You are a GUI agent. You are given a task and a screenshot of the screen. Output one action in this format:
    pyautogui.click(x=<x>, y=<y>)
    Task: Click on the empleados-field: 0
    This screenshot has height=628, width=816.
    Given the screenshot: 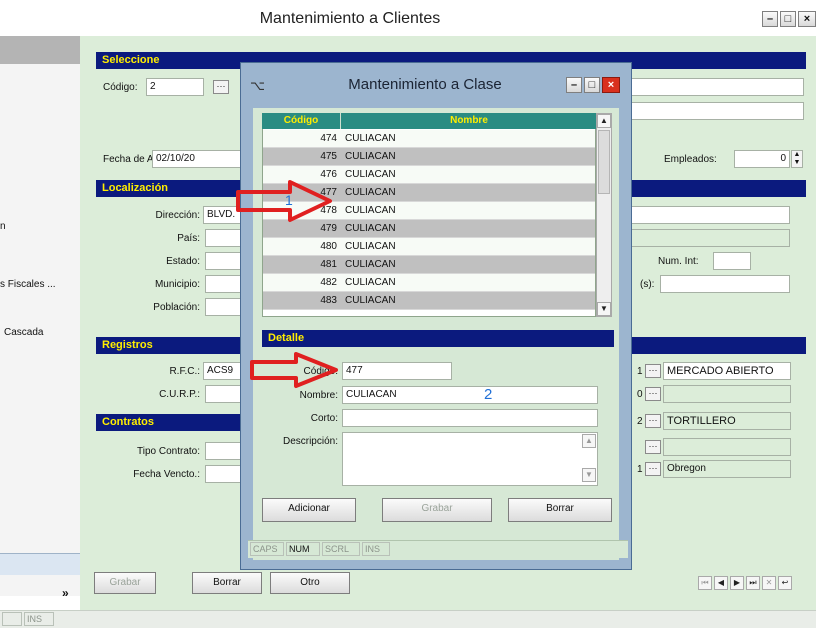 What is the action you would take?
    pyautogui.click(x=762, y=159)
    